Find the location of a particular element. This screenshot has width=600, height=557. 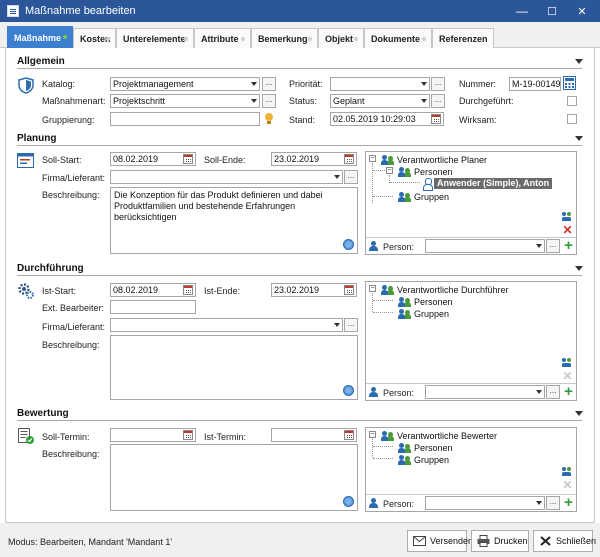

tab-dokumente: Dokumente is located at coordinates (398, 38).